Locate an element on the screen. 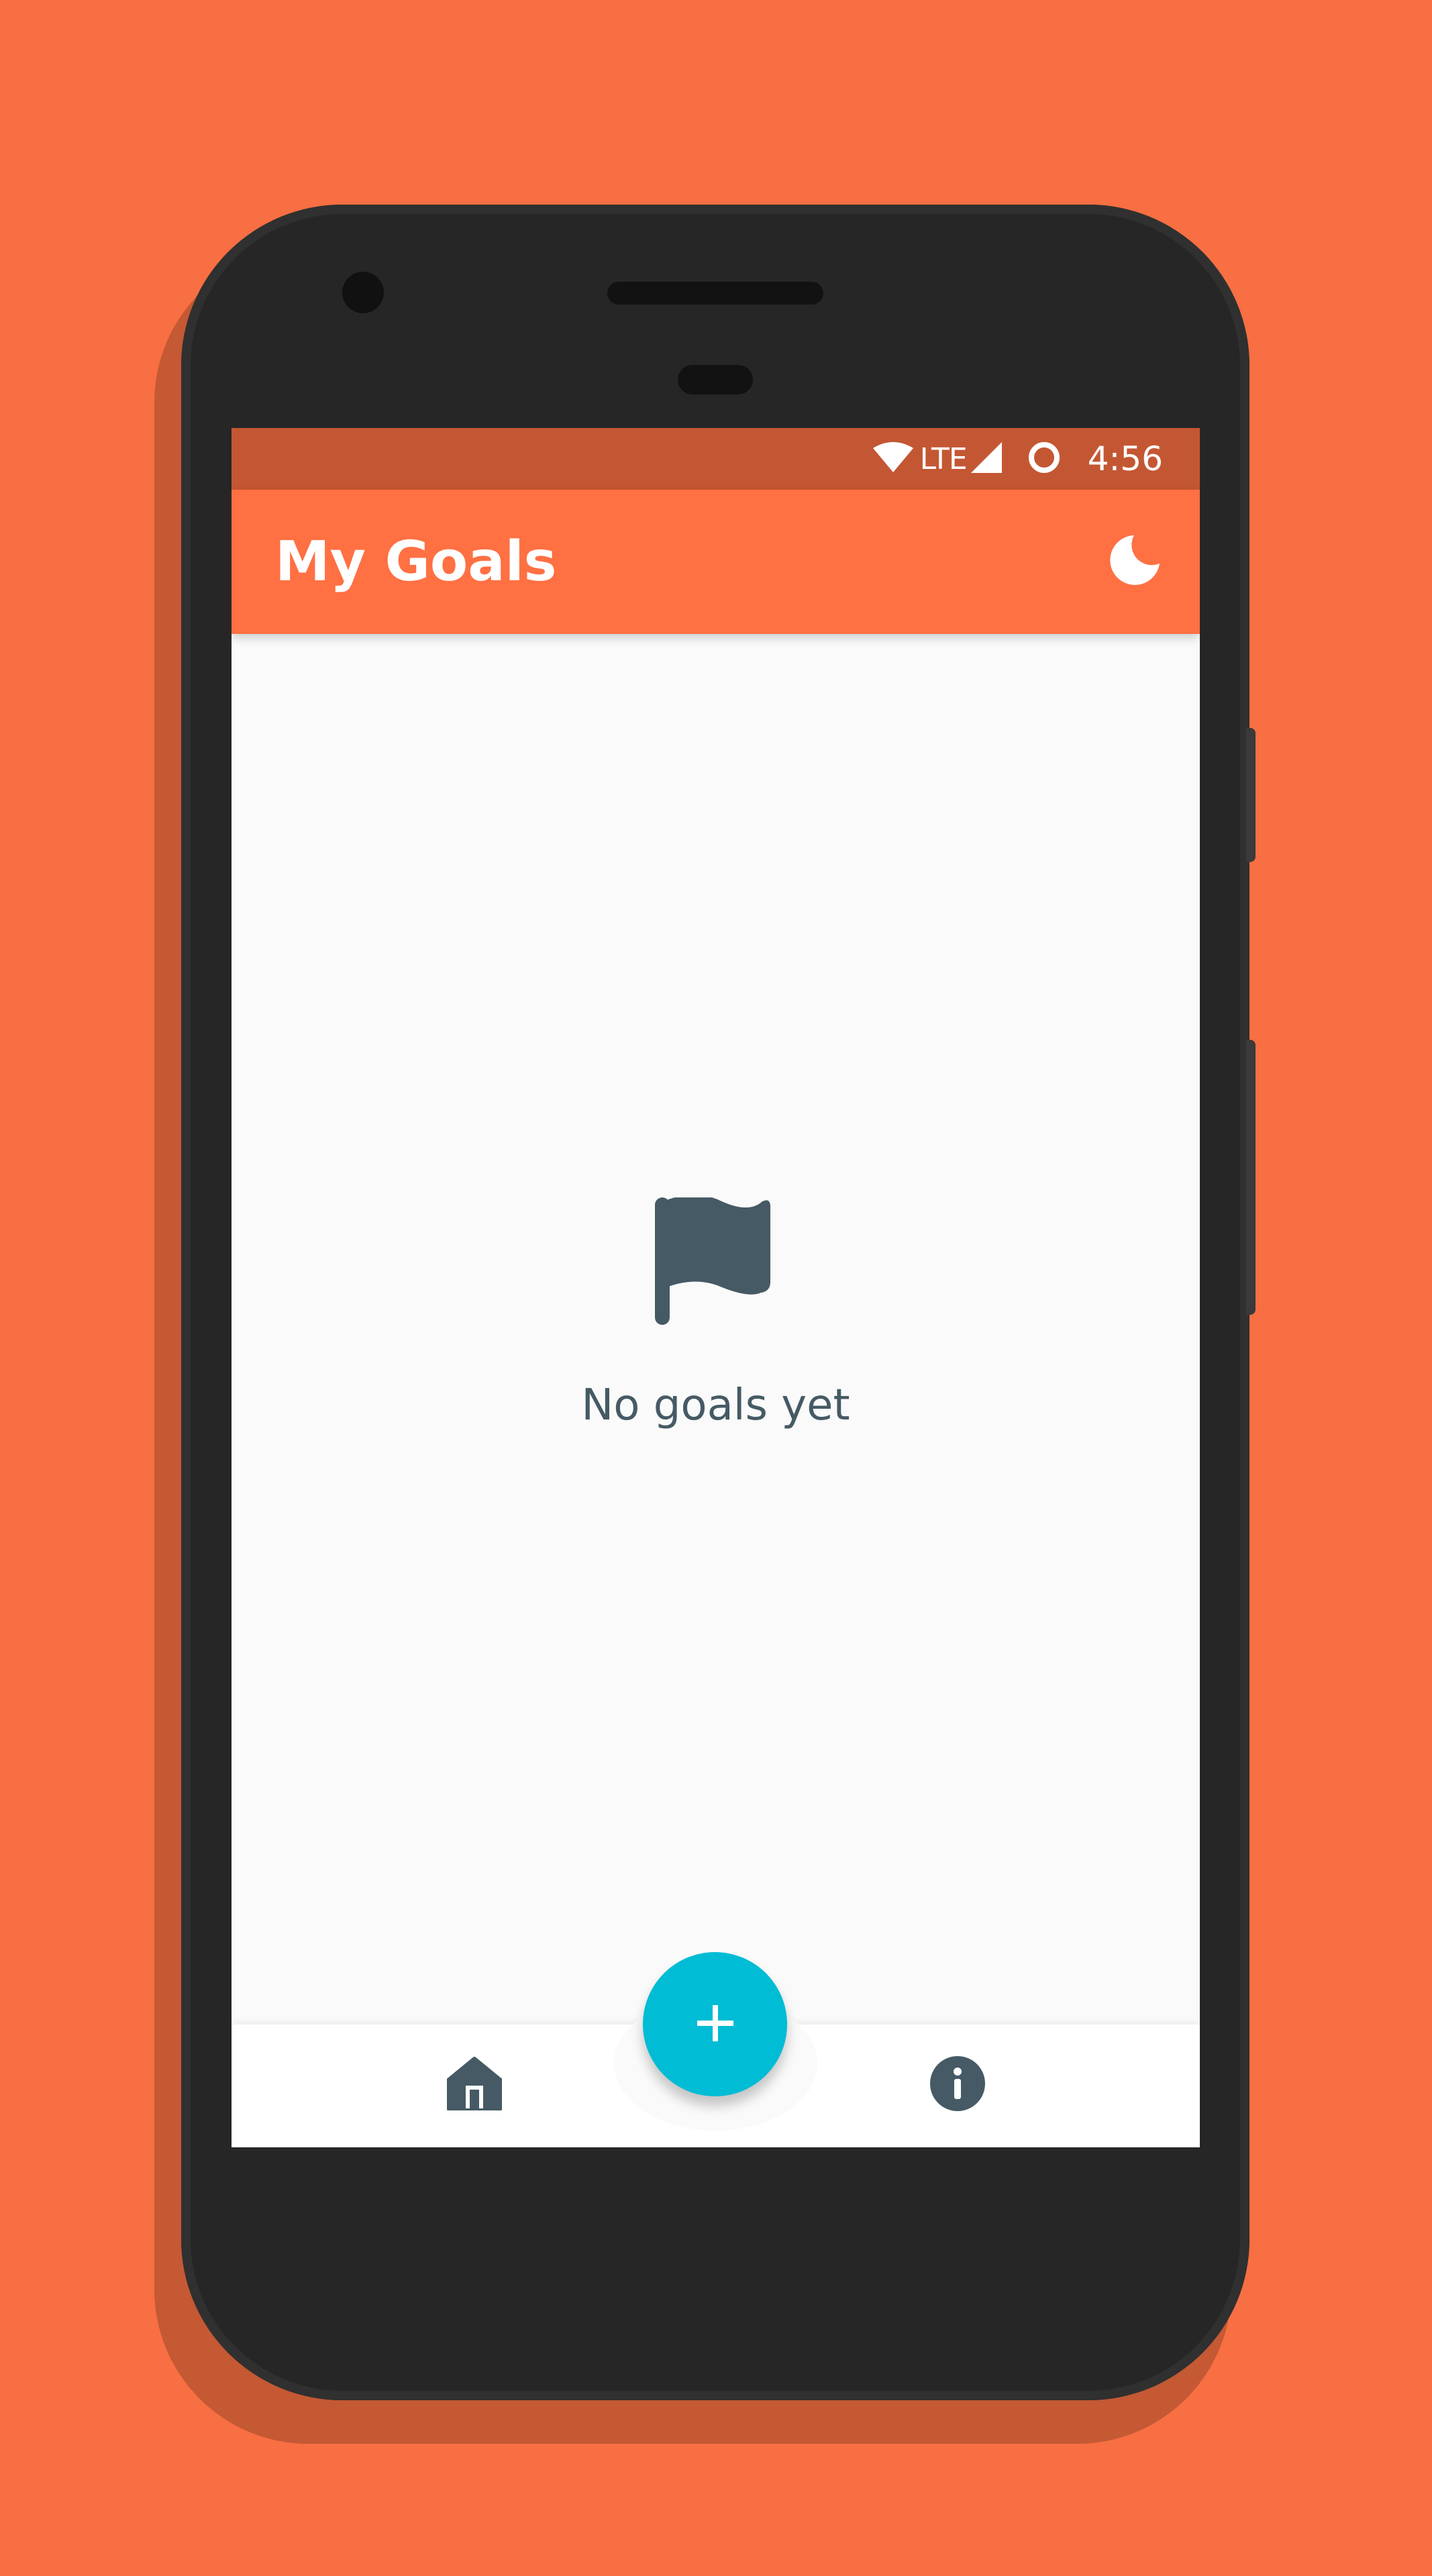 This screenshot has height=2576, width=1432. plus-icon is located at coordinates (715, 2024).